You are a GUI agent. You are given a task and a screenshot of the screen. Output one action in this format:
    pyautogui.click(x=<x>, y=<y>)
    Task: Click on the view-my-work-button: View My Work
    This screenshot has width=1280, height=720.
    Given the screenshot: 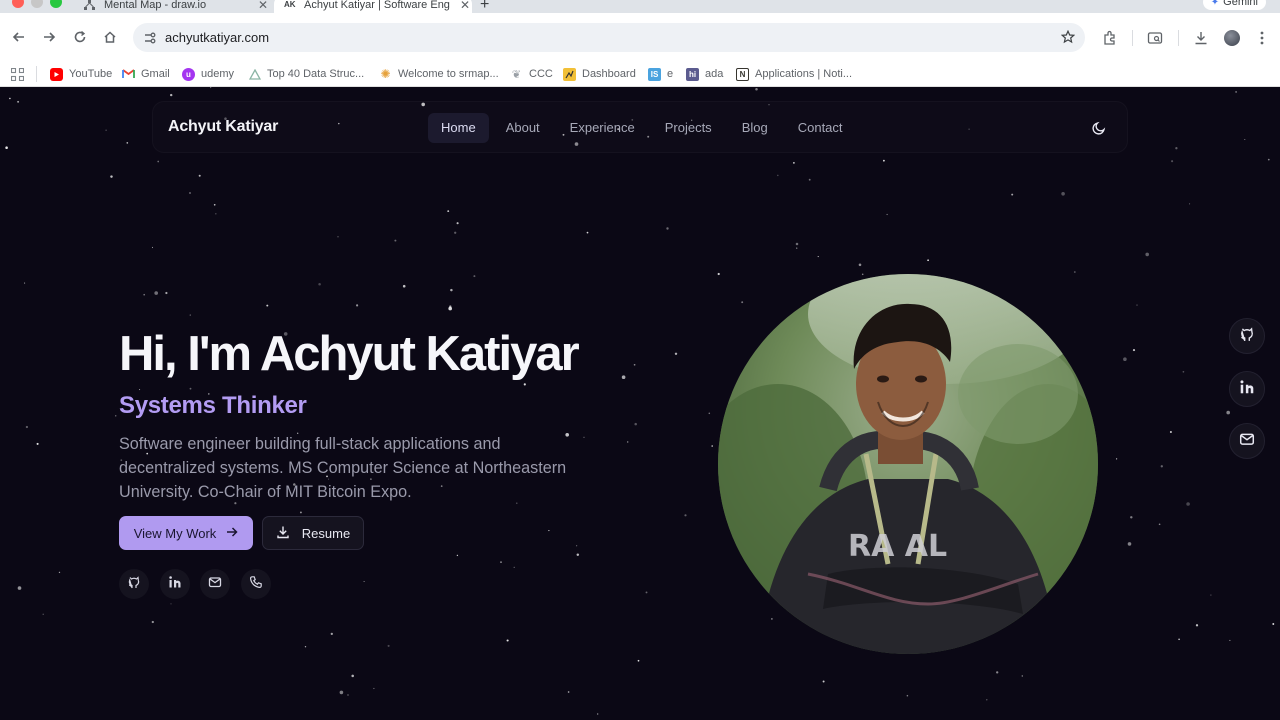 What is the action you would take?
    pyautogui.click(x=186, y=533)
    